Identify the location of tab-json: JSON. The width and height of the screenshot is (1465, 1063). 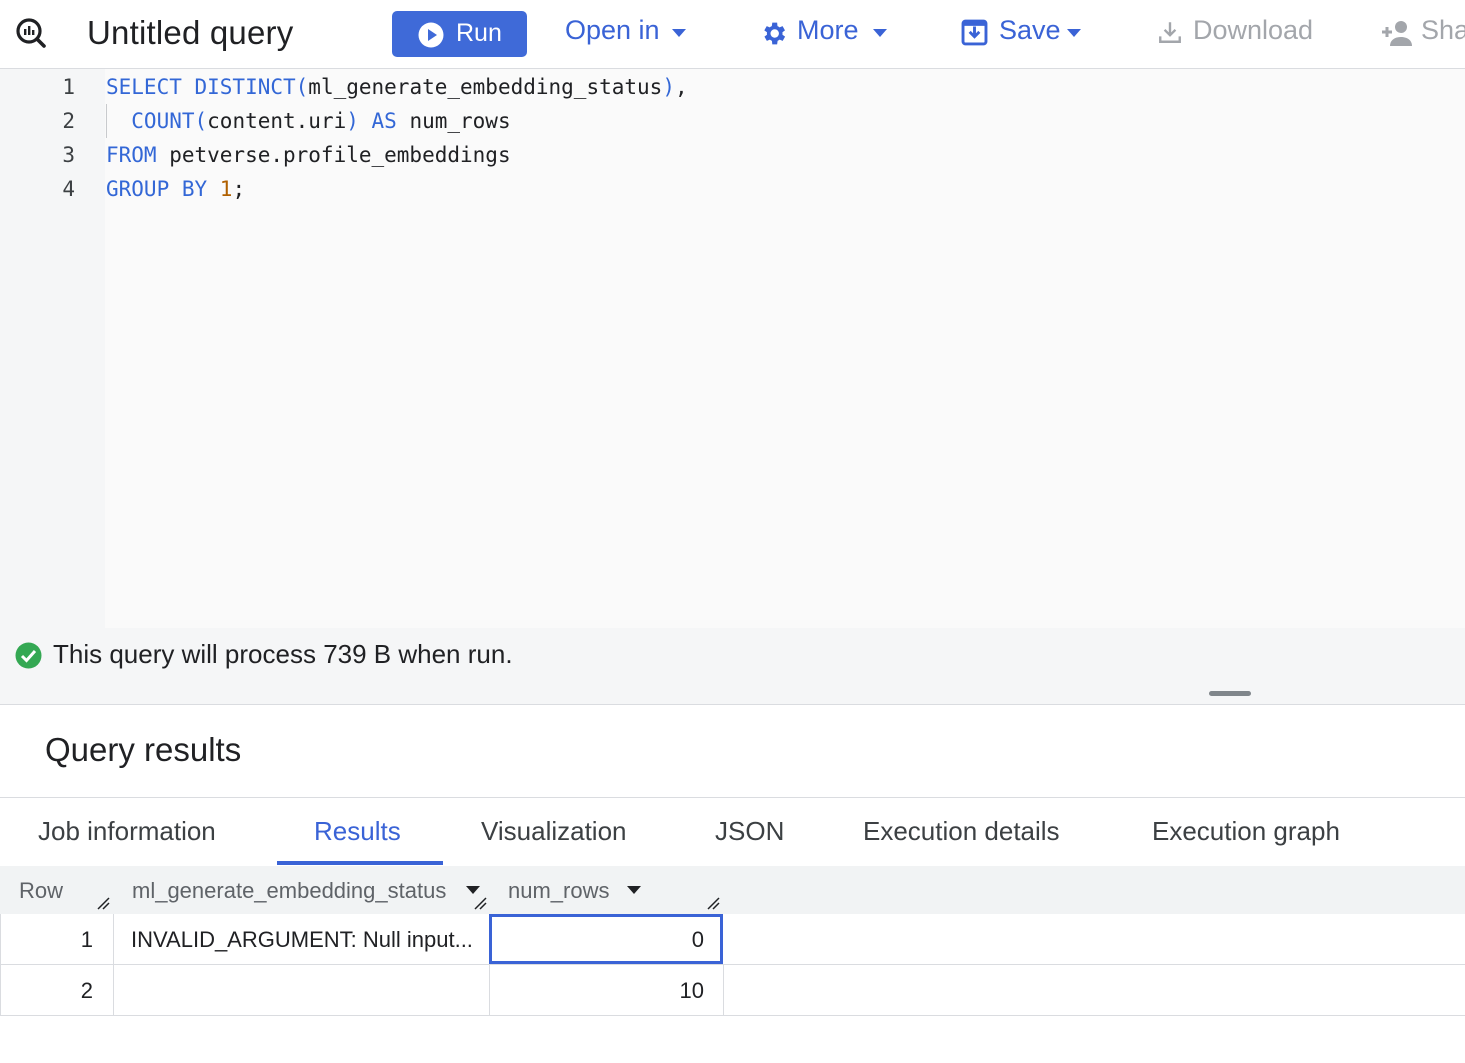
(749, 831).